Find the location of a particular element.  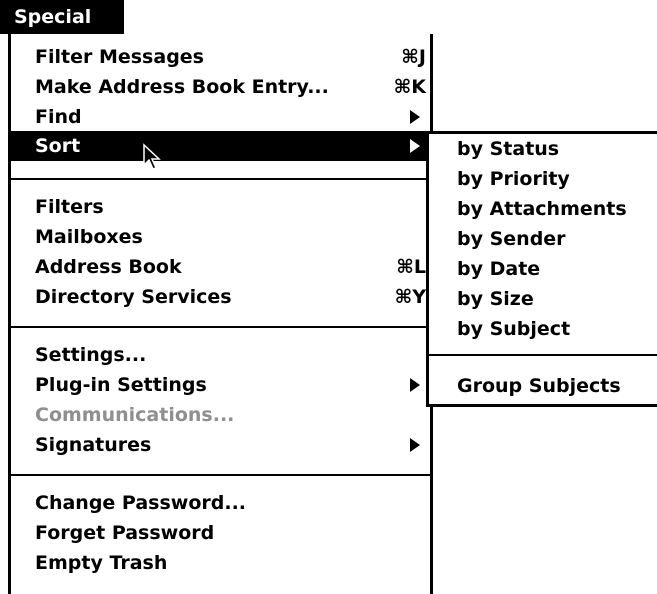

menu-item-label: Empty Trash is located at coordinates (101, 563).